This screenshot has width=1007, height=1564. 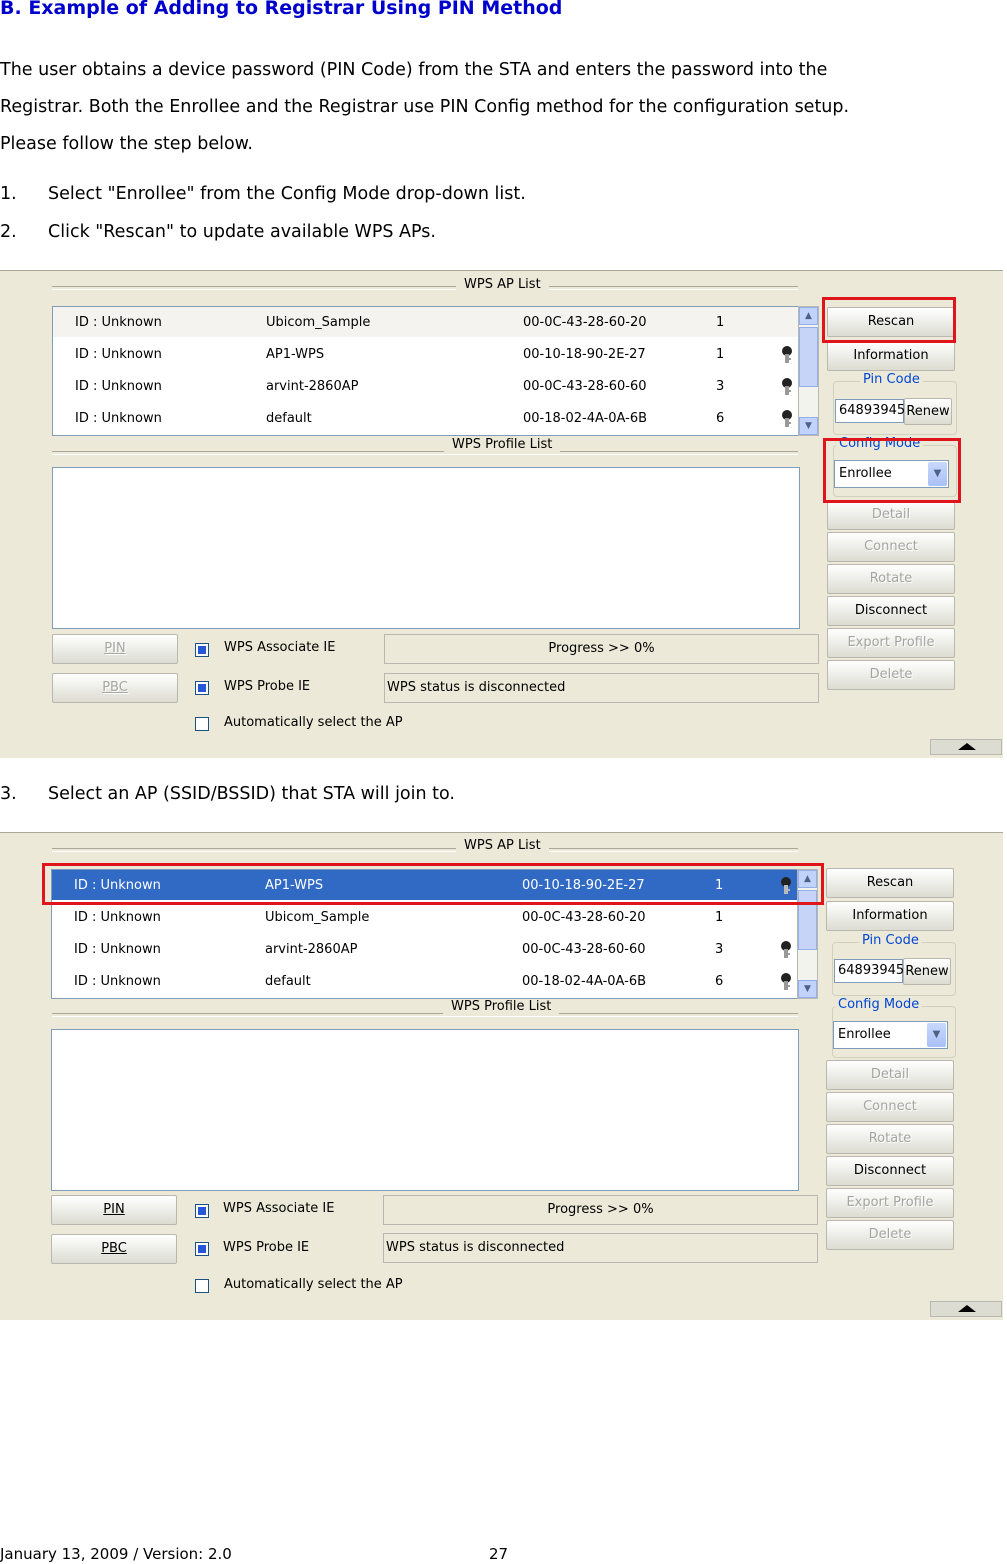 What do you see at coordinates (879, 1004) in the screenshot?
I see `config-mode-label: Config Mode` at bounding box center [879, 1004].